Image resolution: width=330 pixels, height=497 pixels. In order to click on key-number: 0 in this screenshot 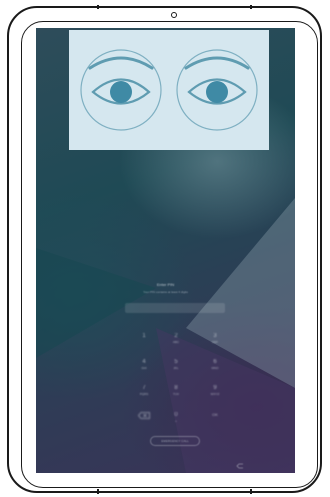, I will do `click(176, 415)`.